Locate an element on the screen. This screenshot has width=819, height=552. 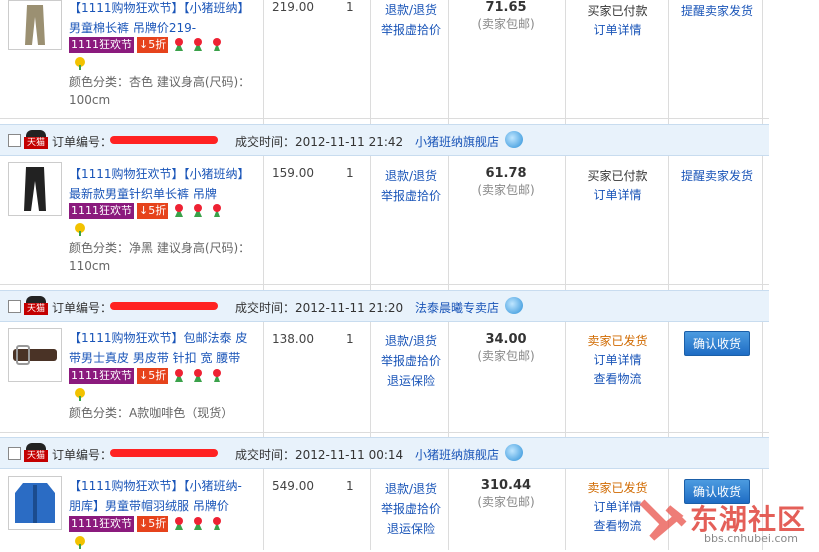
total-amount: 61.78 is located at coordinates (506, 173).